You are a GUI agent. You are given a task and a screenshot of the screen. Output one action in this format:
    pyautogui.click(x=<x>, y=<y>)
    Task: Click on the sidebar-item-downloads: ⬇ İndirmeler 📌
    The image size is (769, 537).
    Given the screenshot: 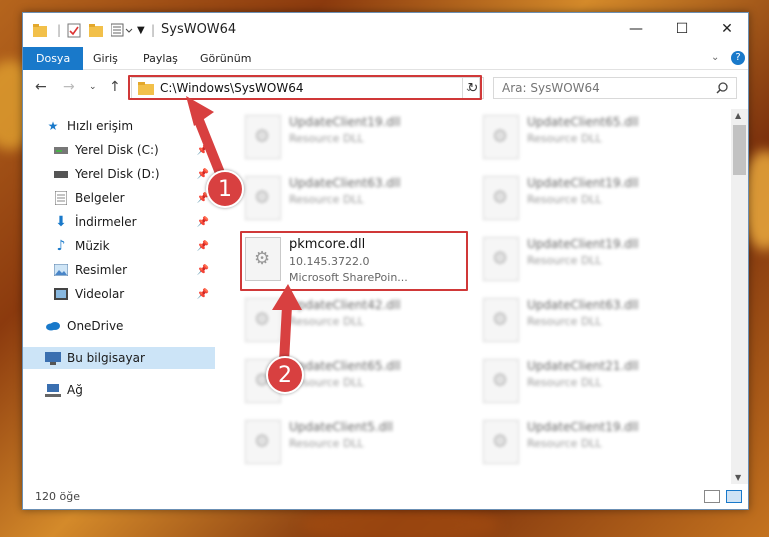 What is the action you would take?
    pyautogui.click(x=119, y=222)
    